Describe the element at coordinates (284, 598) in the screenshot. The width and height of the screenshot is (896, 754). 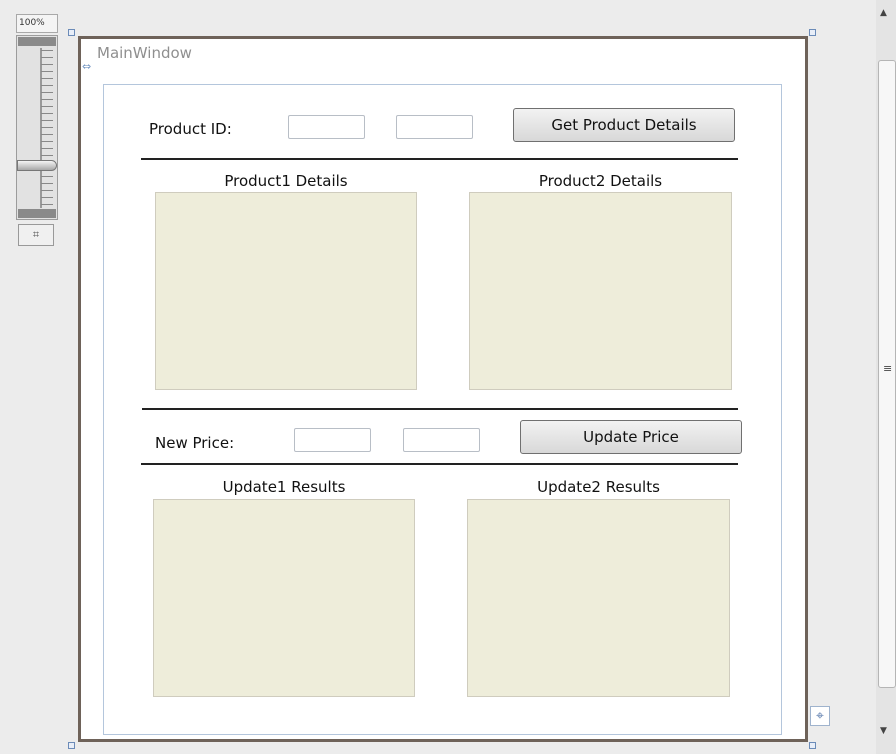
I see `update1-results-panel` at that location.